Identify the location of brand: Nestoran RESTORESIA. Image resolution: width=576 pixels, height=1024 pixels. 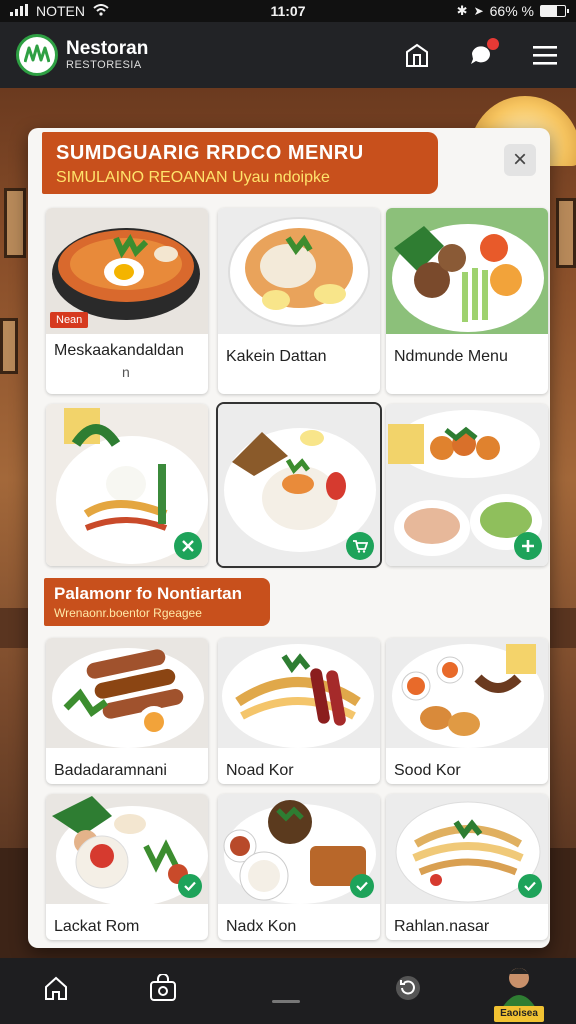
(107, 55).